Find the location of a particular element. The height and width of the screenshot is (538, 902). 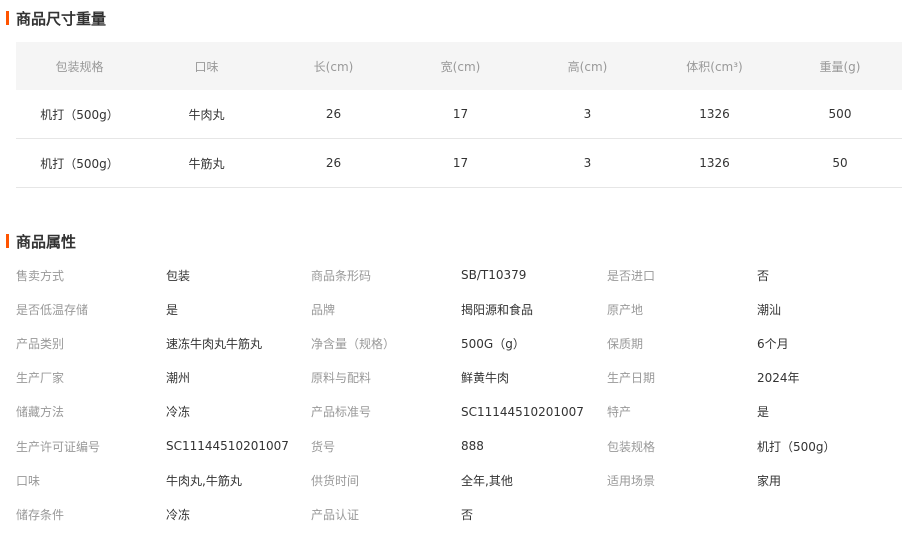

attribute-row: 生产许可证编号 SC11144510201007 货号 888 包装规格 机打（500g） is located at coordinates (459, 446).